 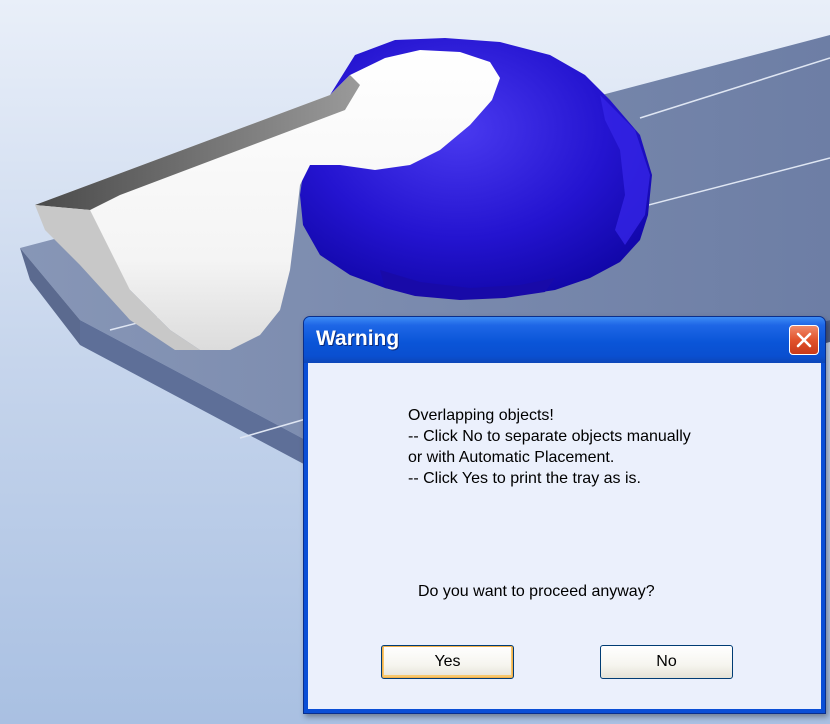 What do you see at coordinates (564, 340) in the screenshot?
I see `dialog-titlebar: Warning` at bounding box center [564, 340].